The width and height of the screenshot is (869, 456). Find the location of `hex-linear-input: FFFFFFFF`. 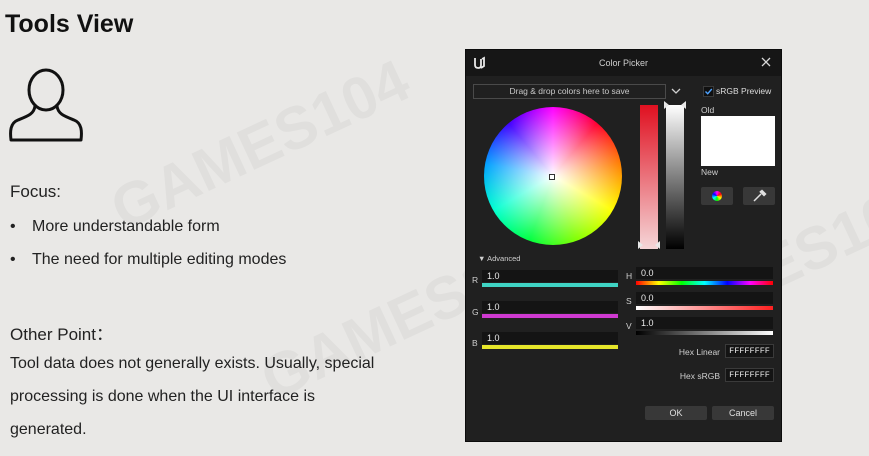

hex-linear-input: FFFFFFFF is located at coordinates (749, 351).